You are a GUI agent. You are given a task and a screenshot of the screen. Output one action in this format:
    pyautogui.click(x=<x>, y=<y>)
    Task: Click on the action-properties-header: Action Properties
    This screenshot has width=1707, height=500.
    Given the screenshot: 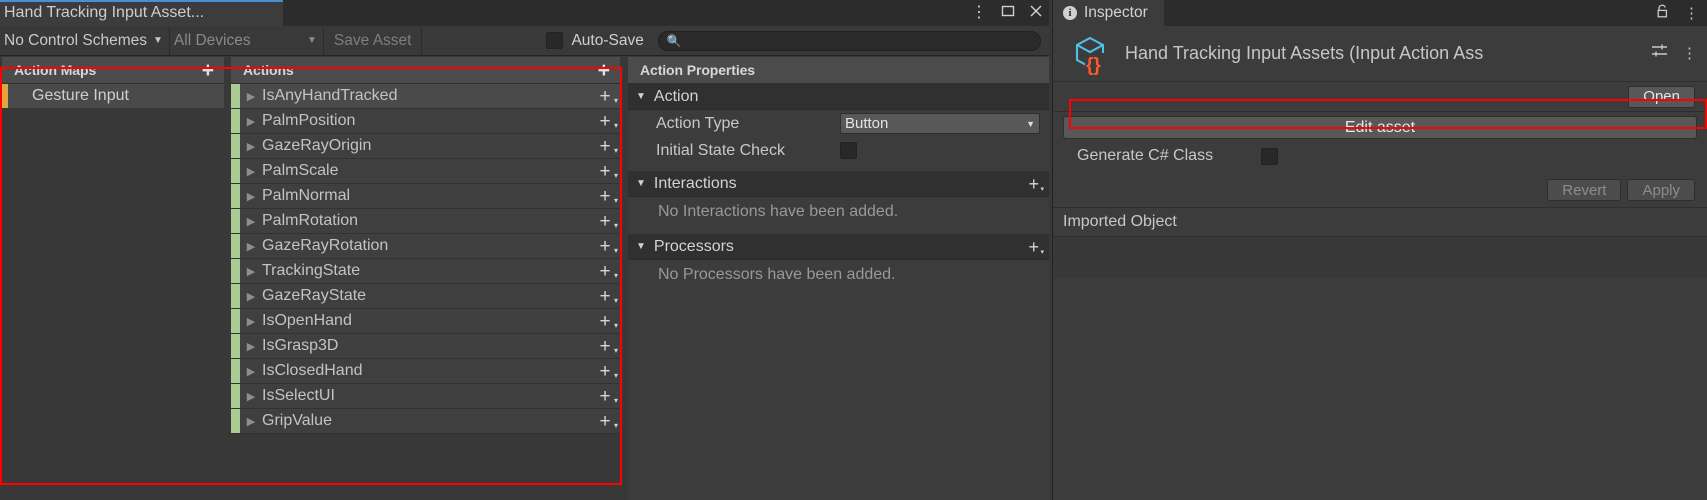 What is the action you would take?
    pyautogui.click(x=838, y=70)
    